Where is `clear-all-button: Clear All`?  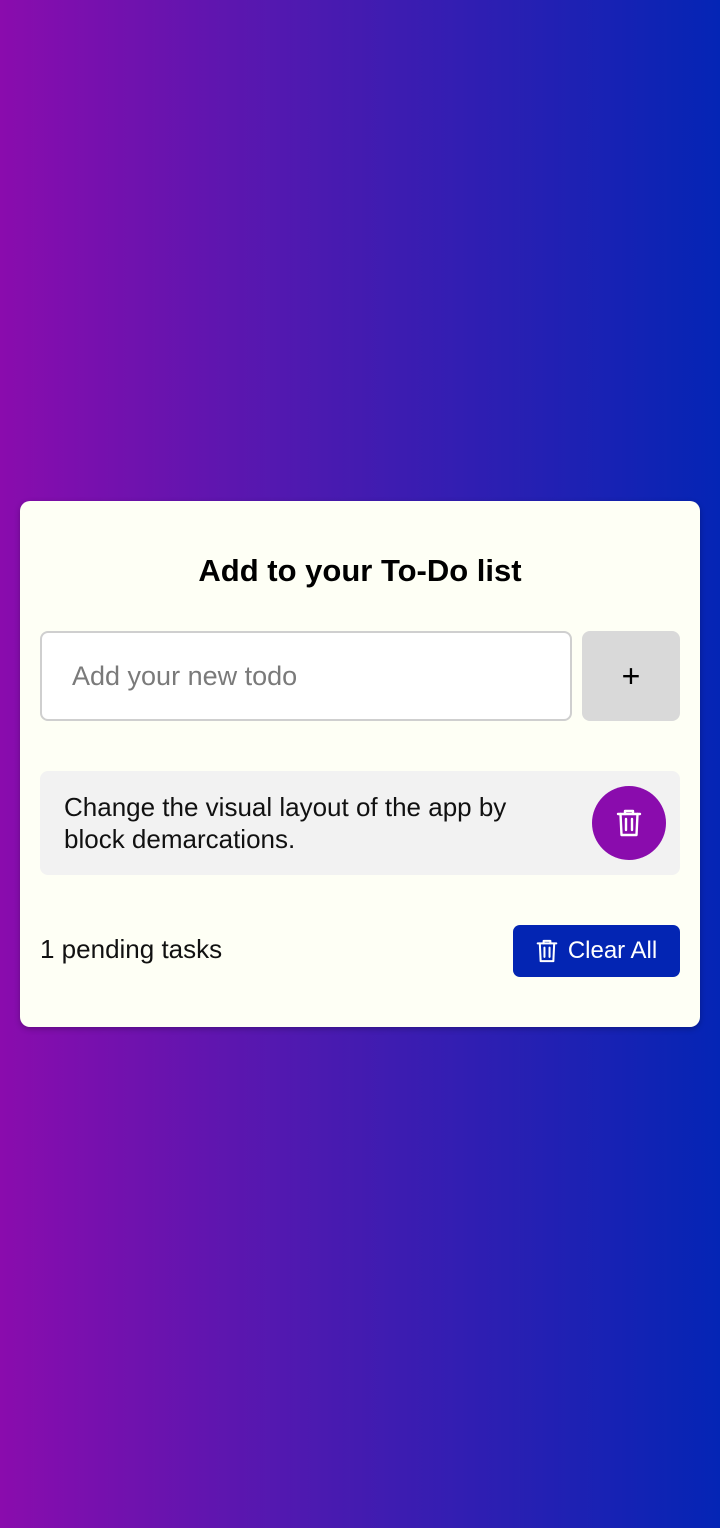
clear-all-button: Clear All is located at coordinates (596, 951).